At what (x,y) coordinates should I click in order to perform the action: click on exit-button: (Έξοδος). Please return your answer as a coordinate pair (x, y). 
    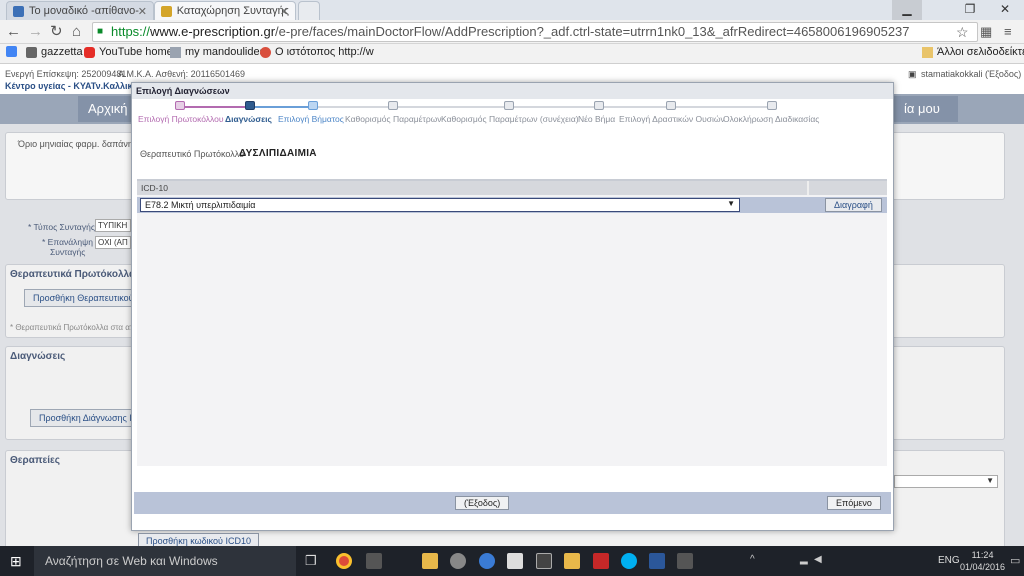
    Looking at the image, I should click on (482, 503).